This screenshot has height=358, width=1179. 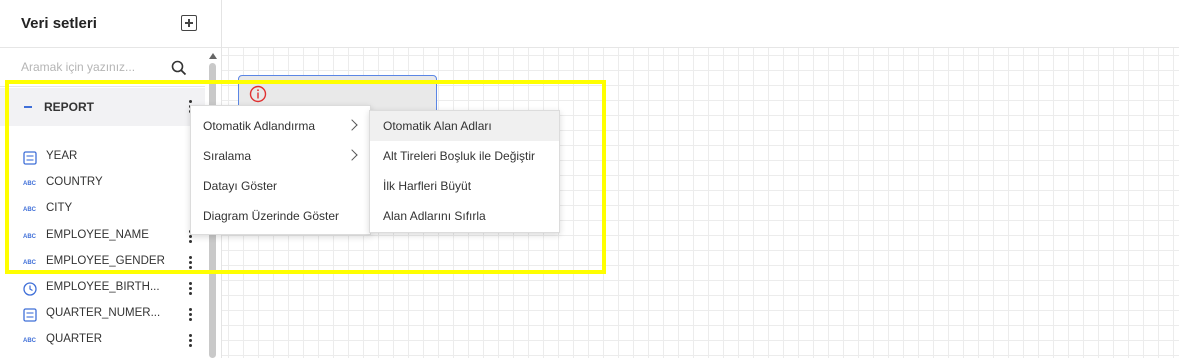 I want to click on search-icon, so click(x=179, y=68).